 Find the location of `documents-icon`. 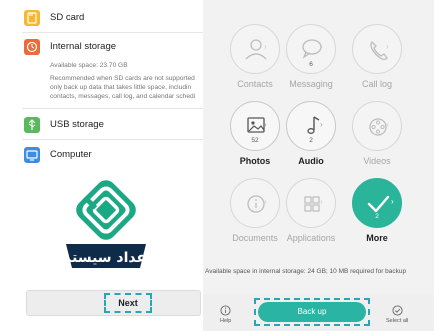

documents-icon is located at coordinates (256, 204).